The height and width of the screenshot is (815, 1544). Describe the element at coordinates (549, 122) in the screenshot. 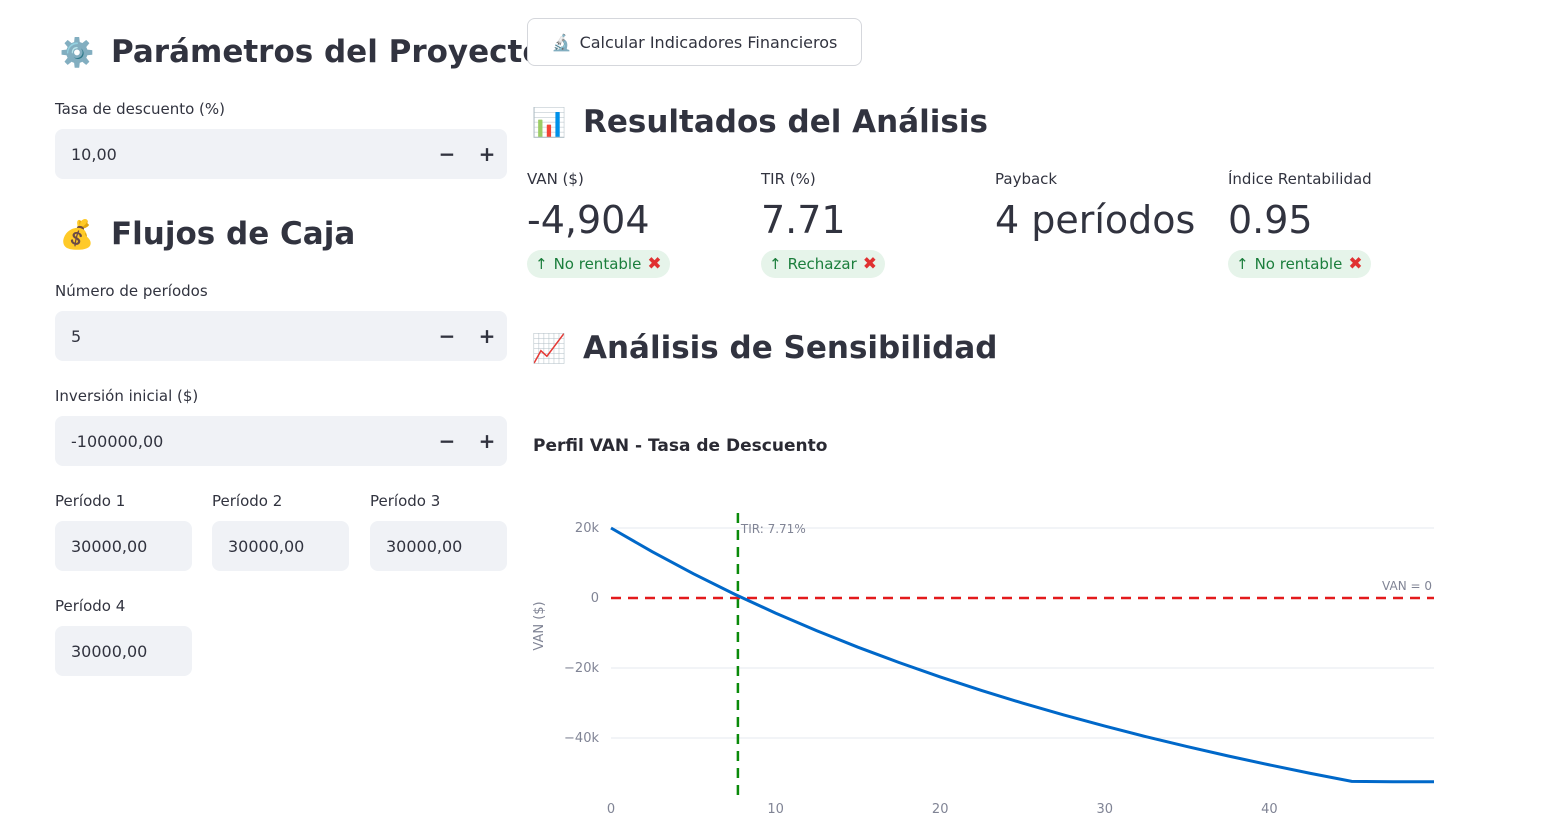

I see `bar-chart-icon: 📊` at that location.